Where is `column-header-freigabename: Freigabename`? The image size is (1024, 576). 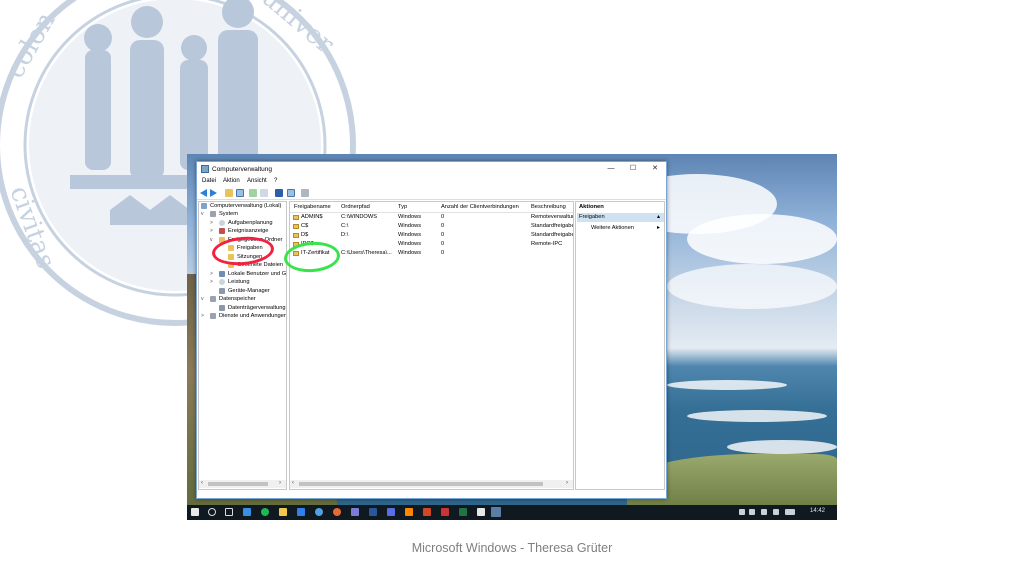 column-header-freigabename: Freigabename is located at coordinates (312, 207).